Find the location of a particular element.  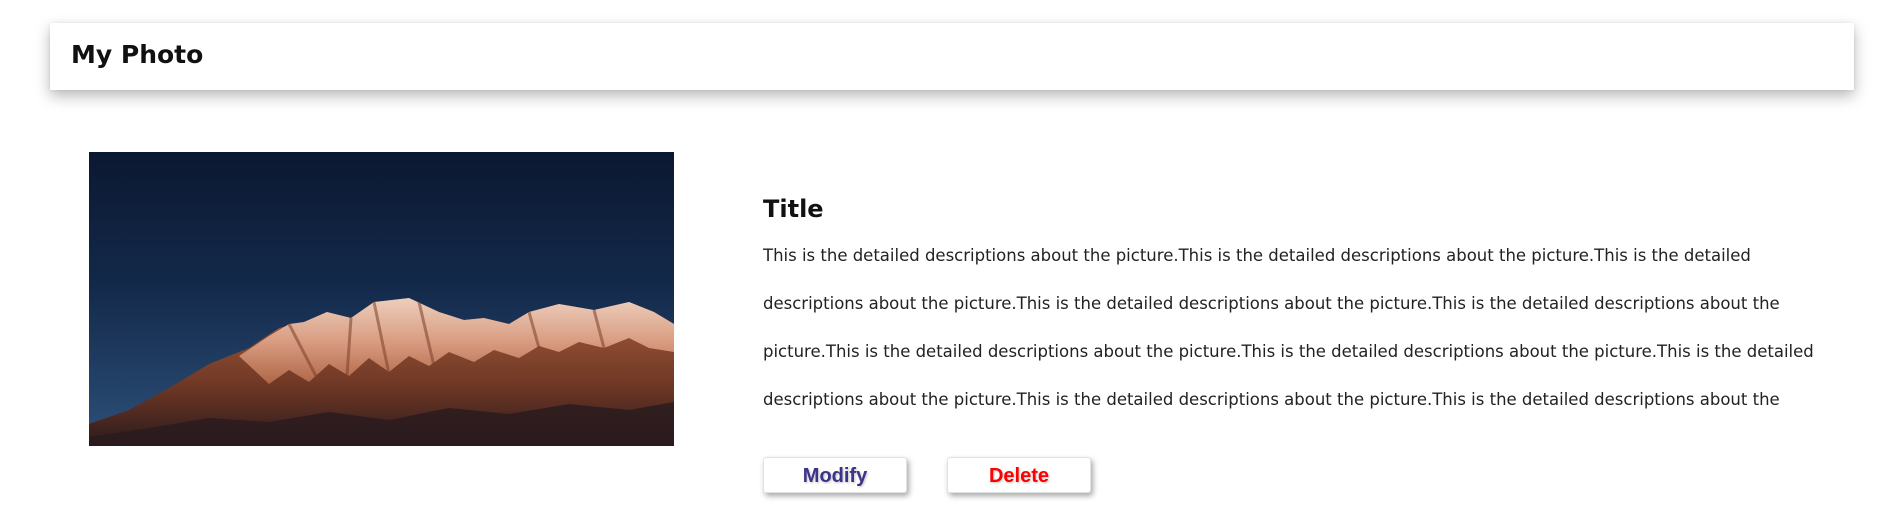

page-title: My Photo is located at coordinates (137, 54).